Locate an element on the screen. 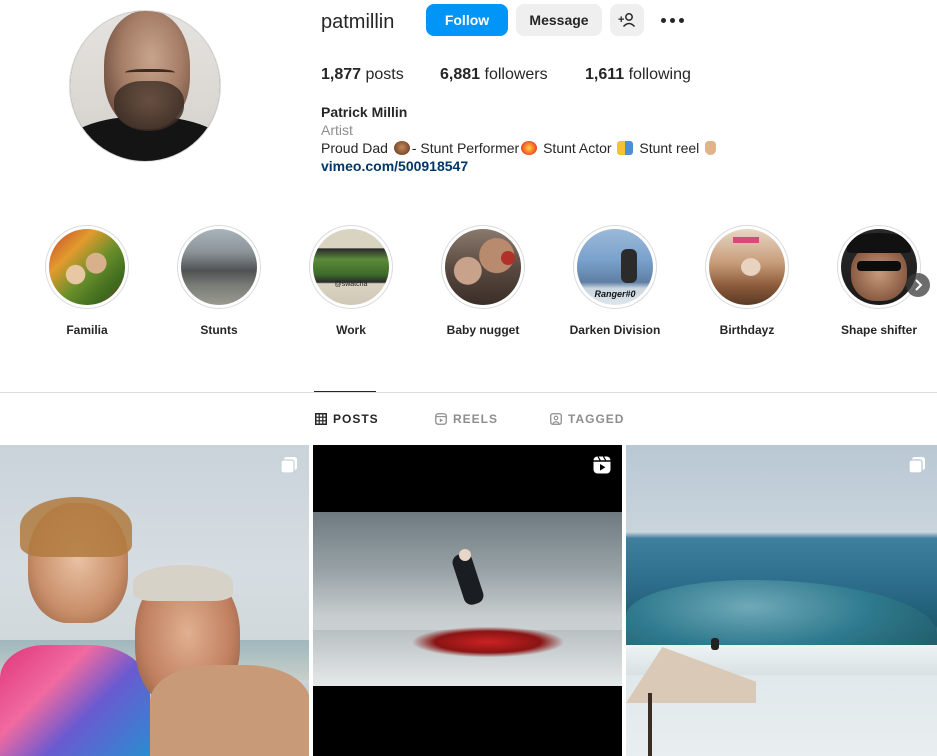 This screenshot has width=937, height=756. bio-part-2: - Stunt Performer is located at coordinates (465, 148).